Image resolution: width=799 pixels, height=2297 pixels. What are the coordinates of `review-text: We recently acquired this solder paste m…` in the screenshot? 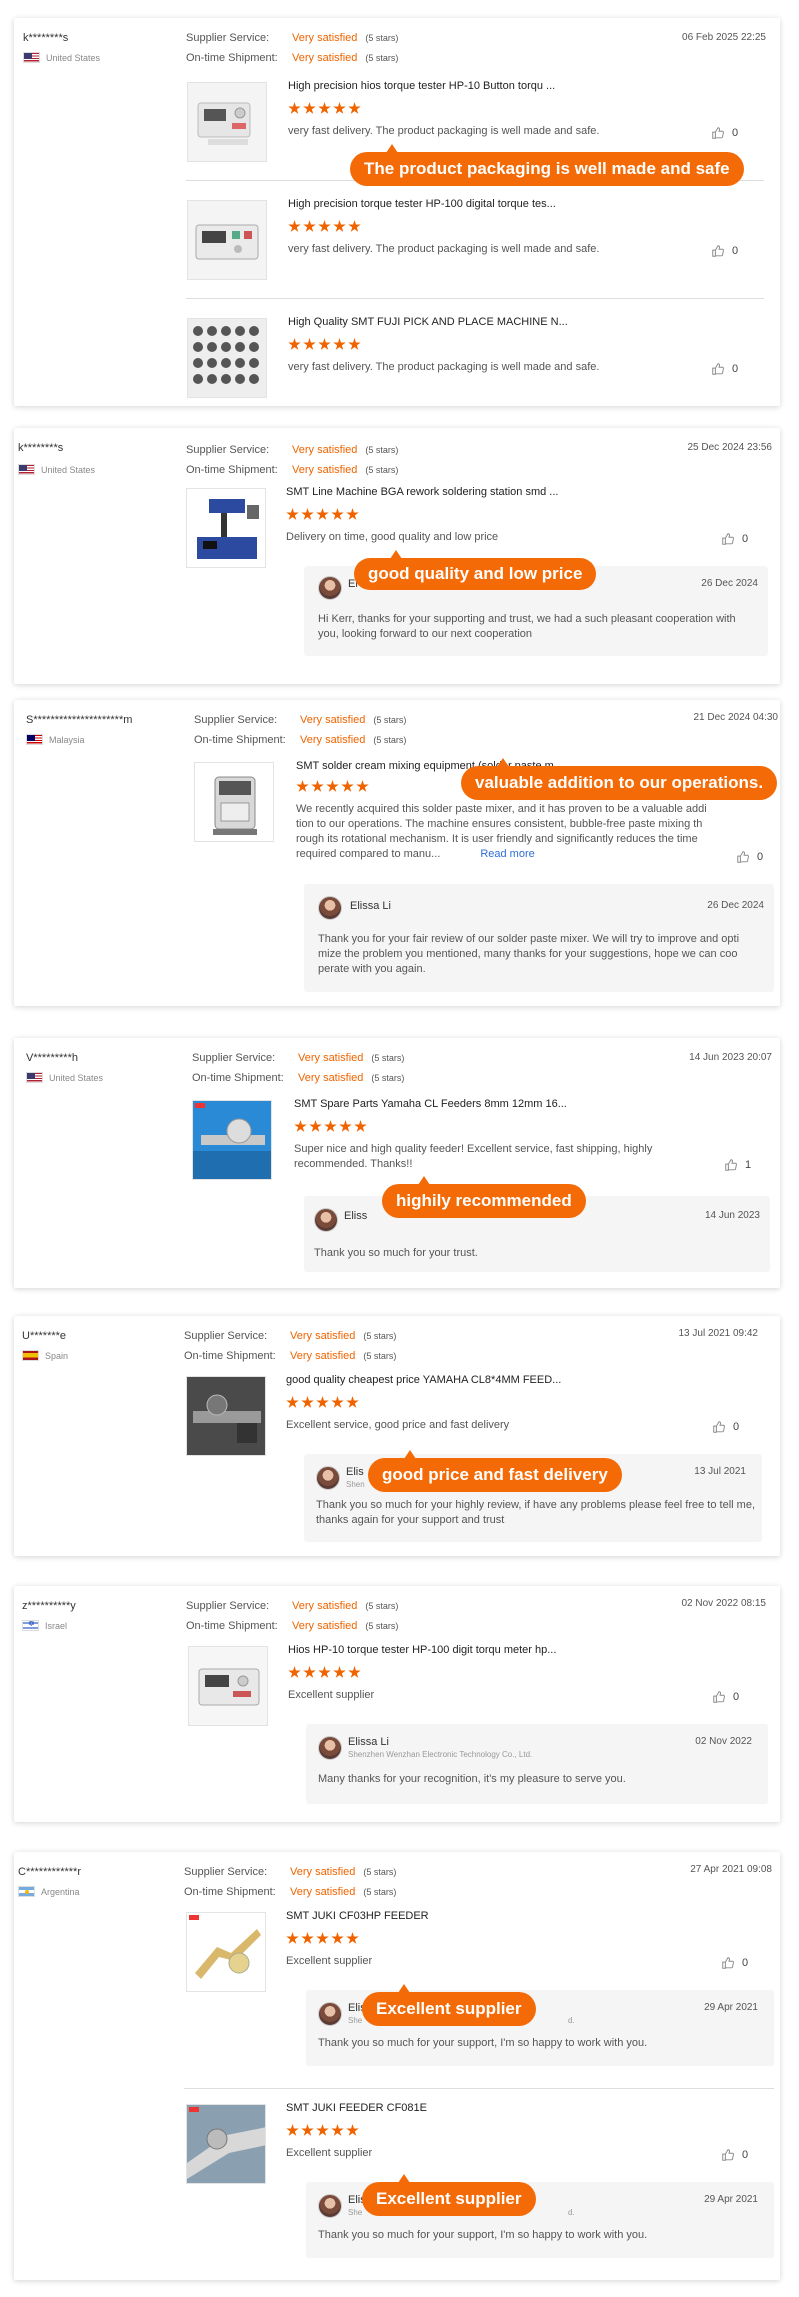 It's located at (511, 832).